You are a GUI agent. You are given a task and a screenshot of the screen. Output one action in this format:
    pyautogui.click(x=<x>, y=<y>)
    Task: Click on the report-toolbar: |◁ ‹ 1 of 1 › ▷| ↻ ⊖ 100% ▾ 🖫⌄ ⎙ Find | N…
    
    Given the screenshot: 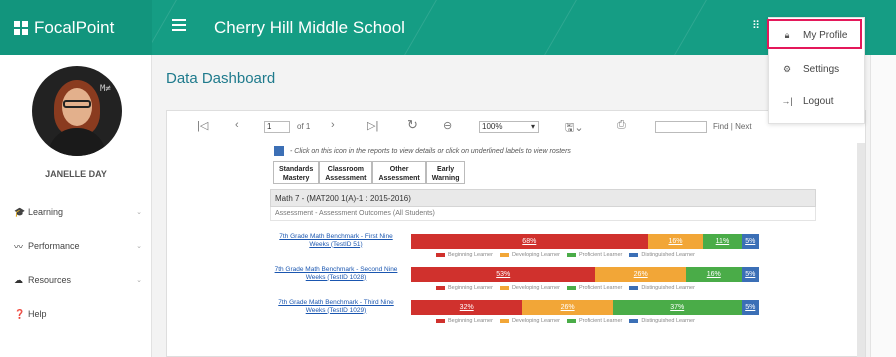 What is the action you would take?
    pyautogui.click(x=517, y=127)
    